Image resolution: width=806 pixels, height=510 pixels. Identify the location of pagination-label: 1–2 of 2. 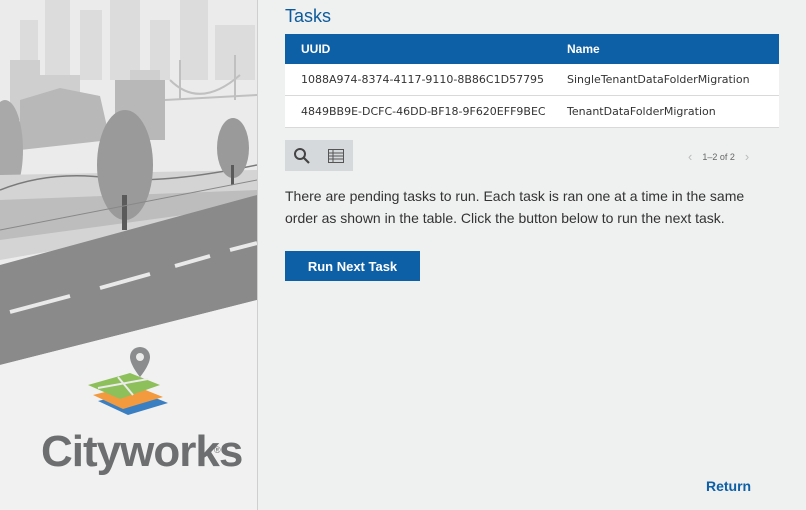
(718, 156).